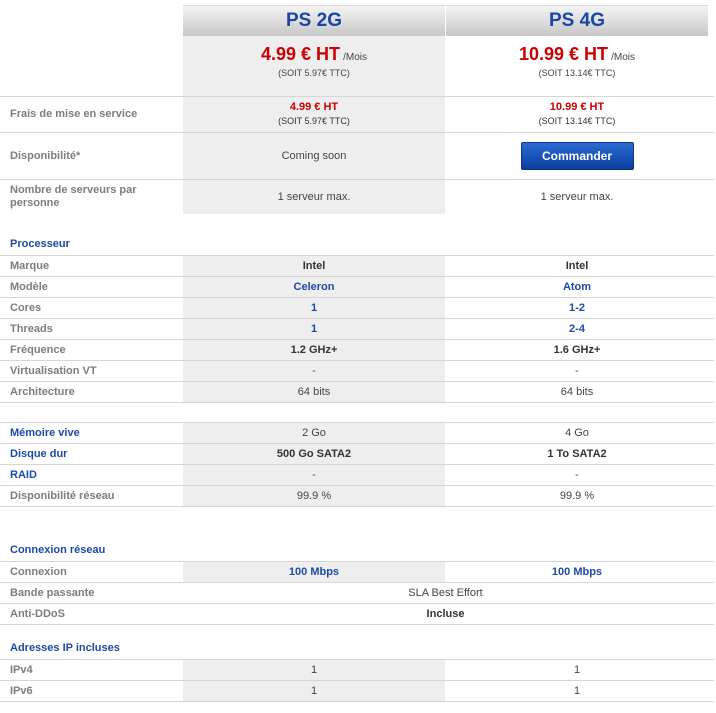 The height and width of the screenshot is (713, 716). Describe the element at coordinates (314, 433) in the screenshot. I see `row-value-ps2g: 2 Go` at that location.